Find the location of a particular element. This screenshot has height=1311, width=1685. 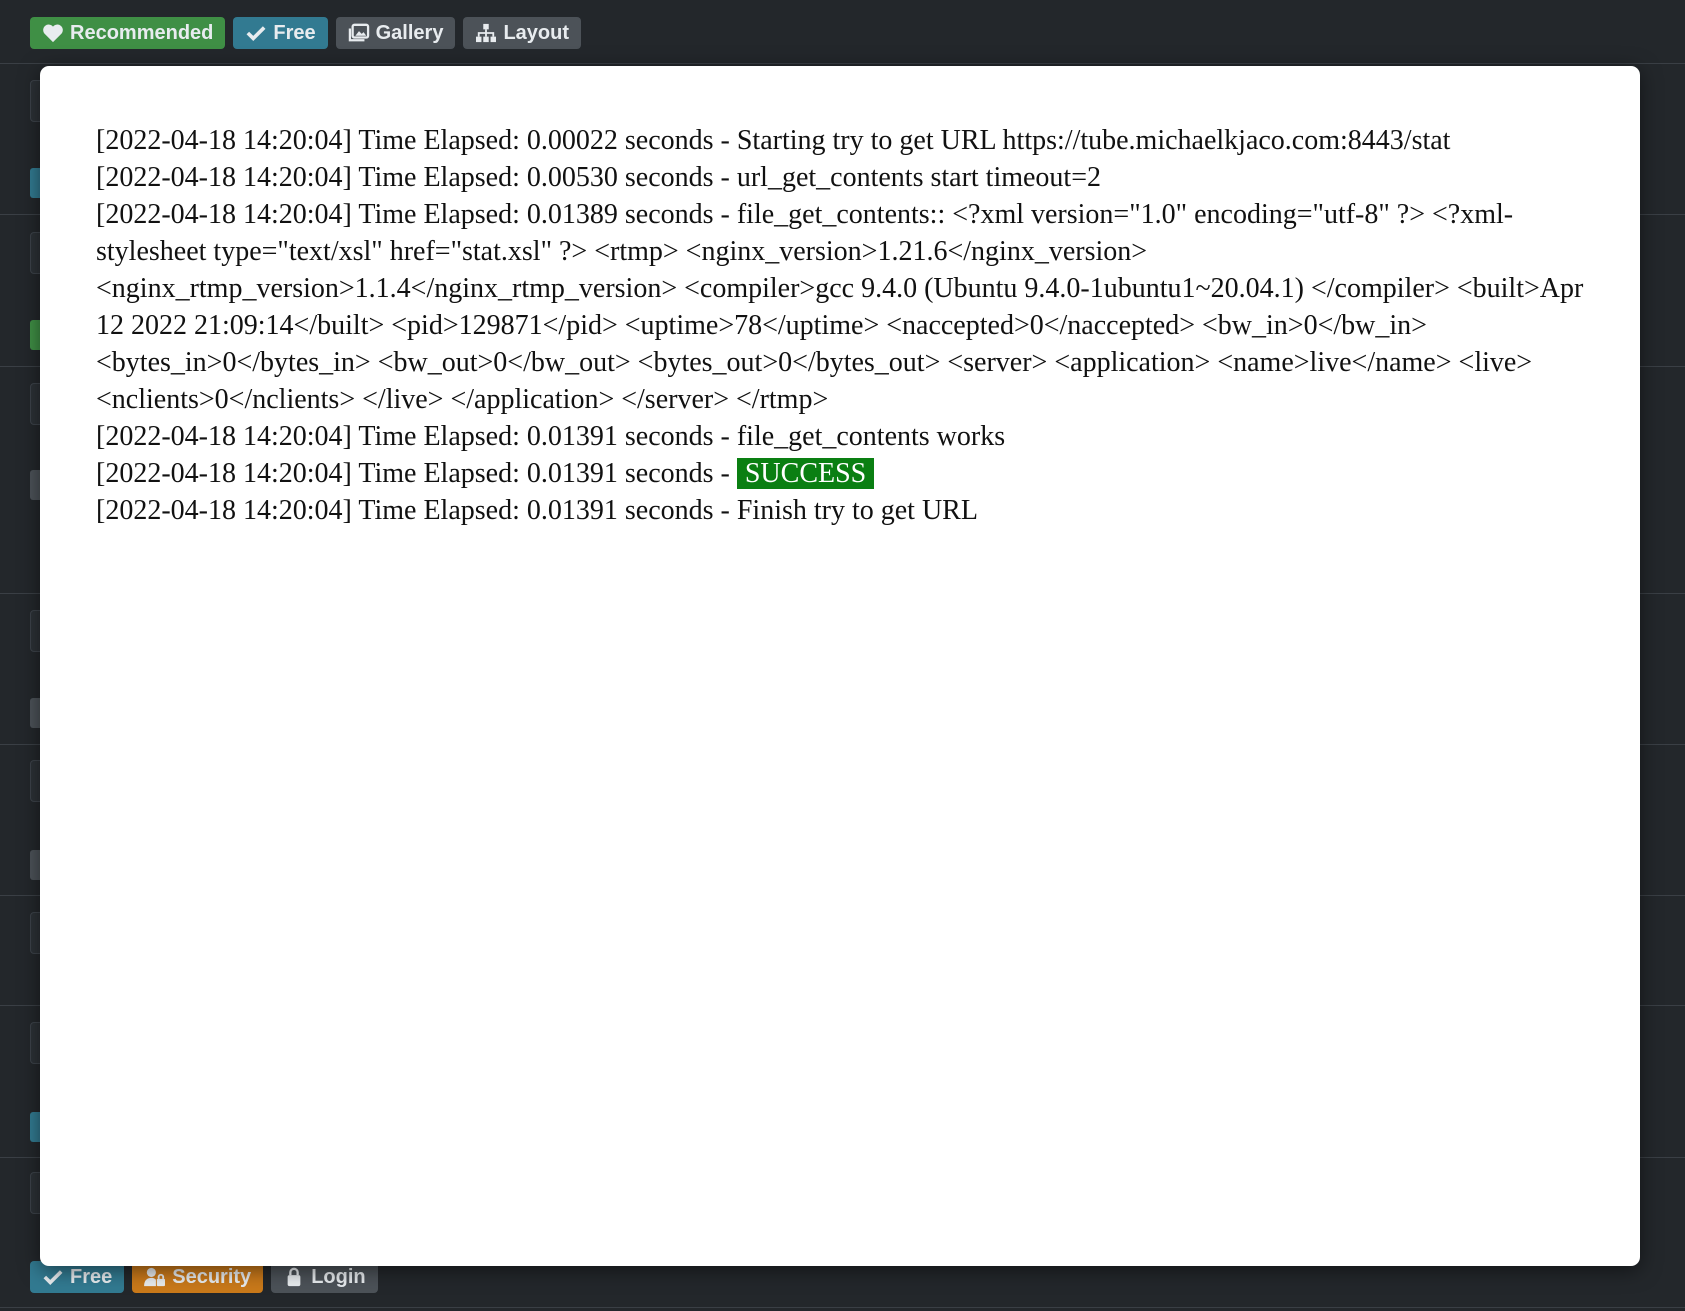

tag-label: Recommended is located at coordinates (142, 32).